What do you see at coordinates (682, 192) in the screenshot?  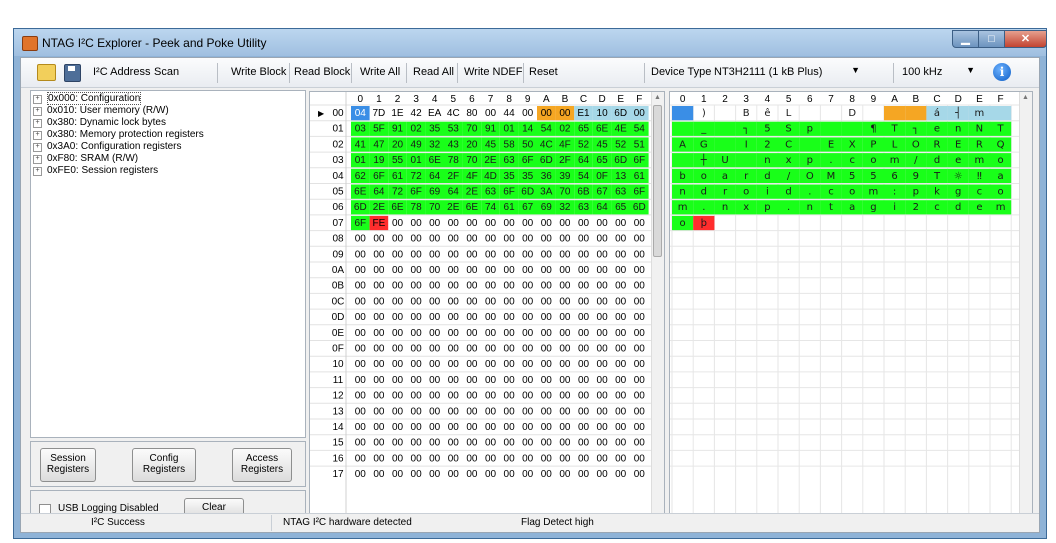 I see `ascii-cell: n` at bounding box center [682, 192].